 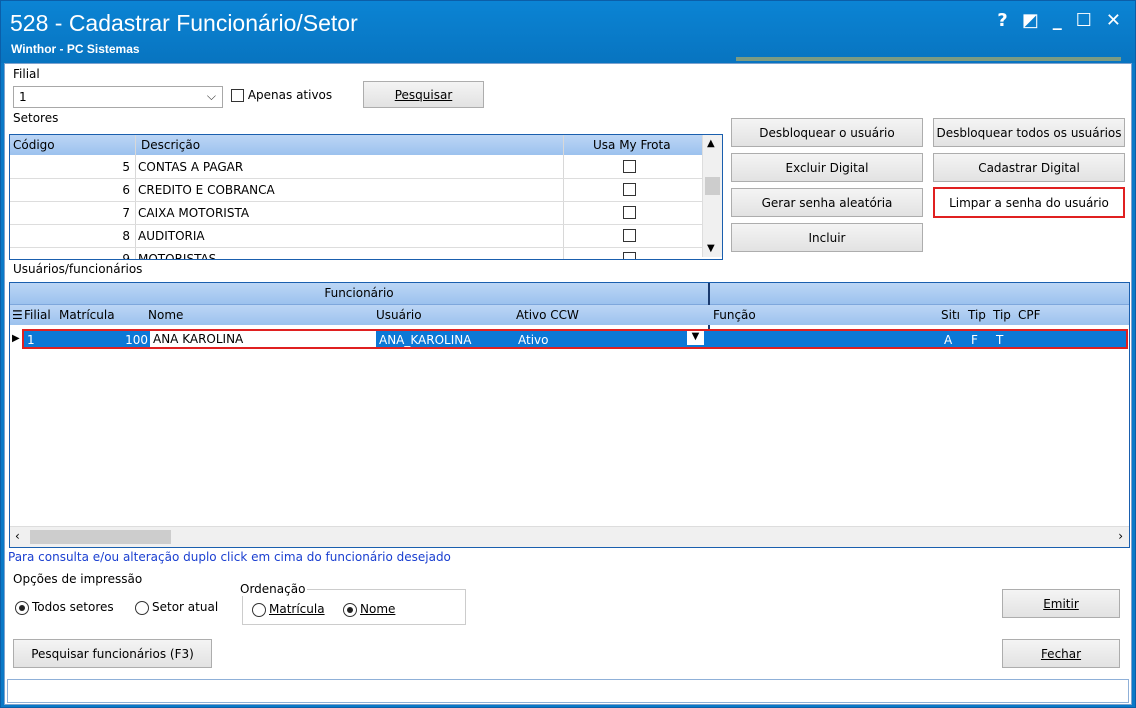 What do you see at coordinates (1084, 20) in the screenshot?
I see `maximize-icon: ☐` at bounding box center [1084, 20].